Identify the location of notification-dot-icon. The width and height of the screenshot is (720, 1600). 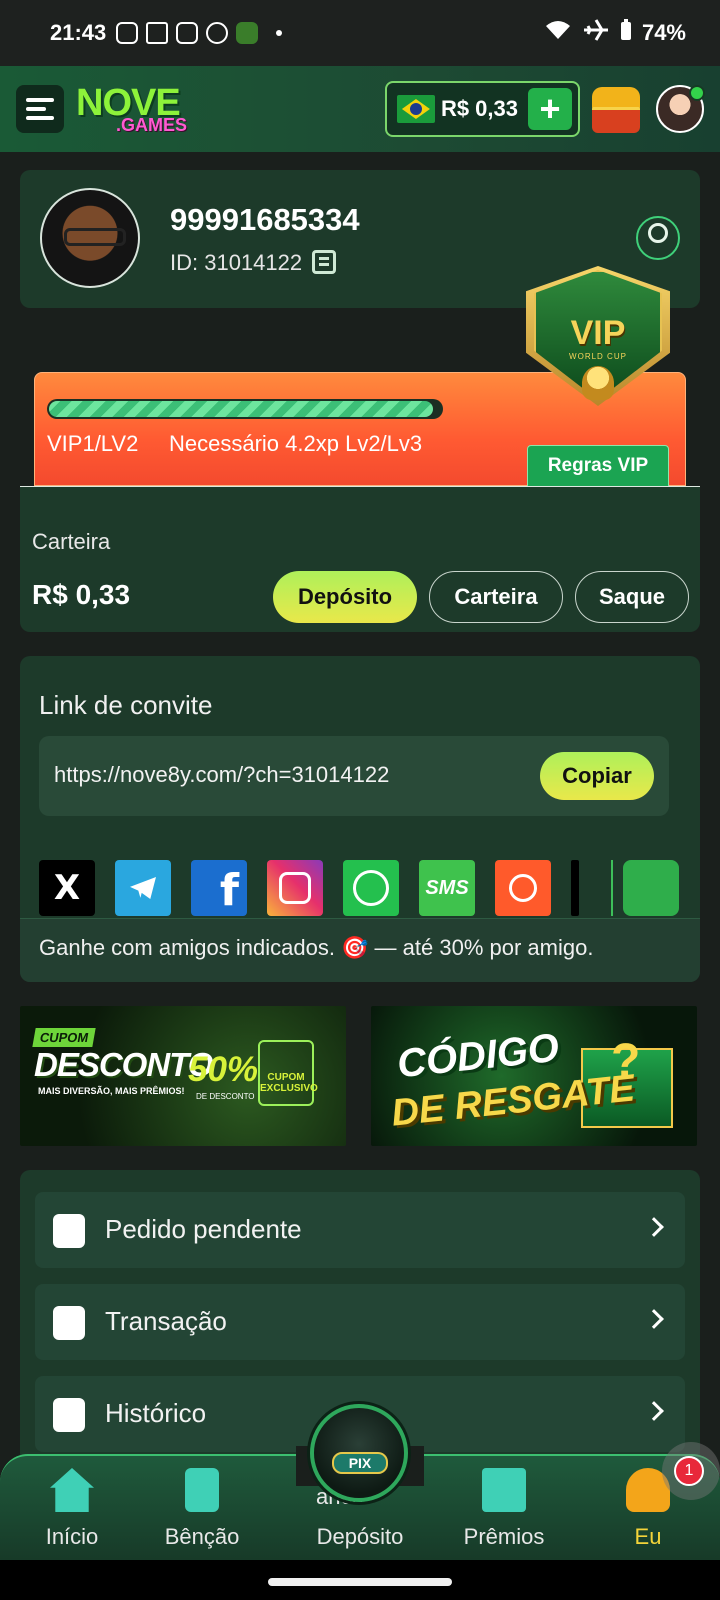
(279, 33).